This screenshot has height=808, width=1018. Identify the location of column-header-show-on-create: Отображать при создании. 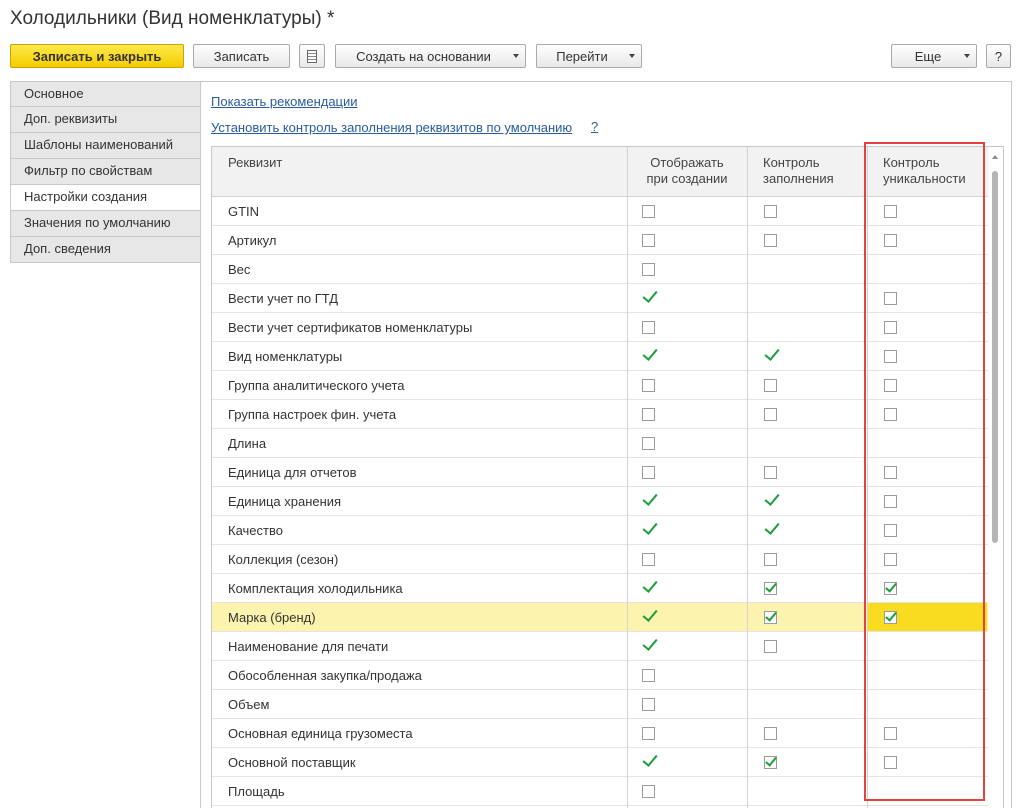
(687, 171).